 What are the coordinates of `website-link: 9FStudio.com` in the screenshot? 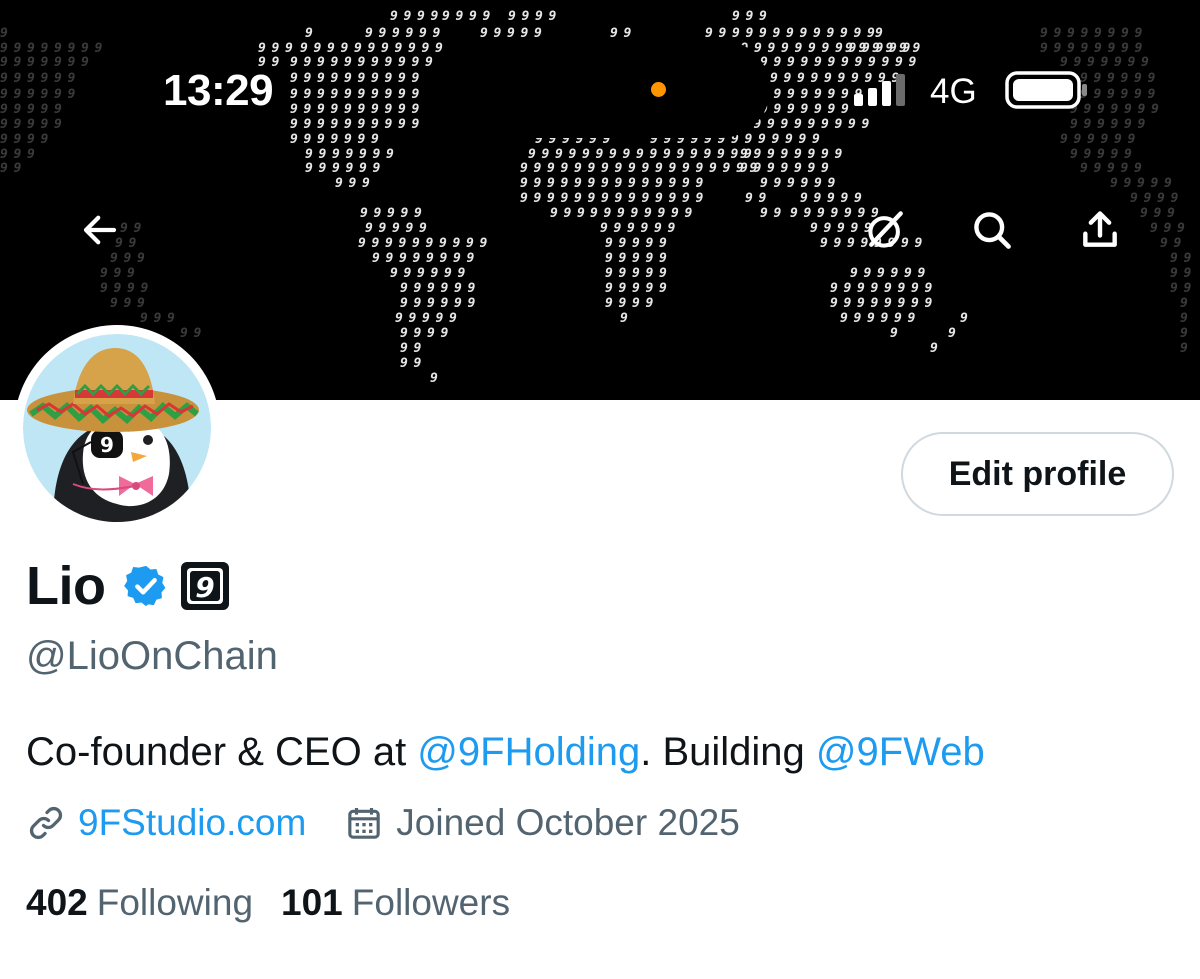 It's located at (192, 823).